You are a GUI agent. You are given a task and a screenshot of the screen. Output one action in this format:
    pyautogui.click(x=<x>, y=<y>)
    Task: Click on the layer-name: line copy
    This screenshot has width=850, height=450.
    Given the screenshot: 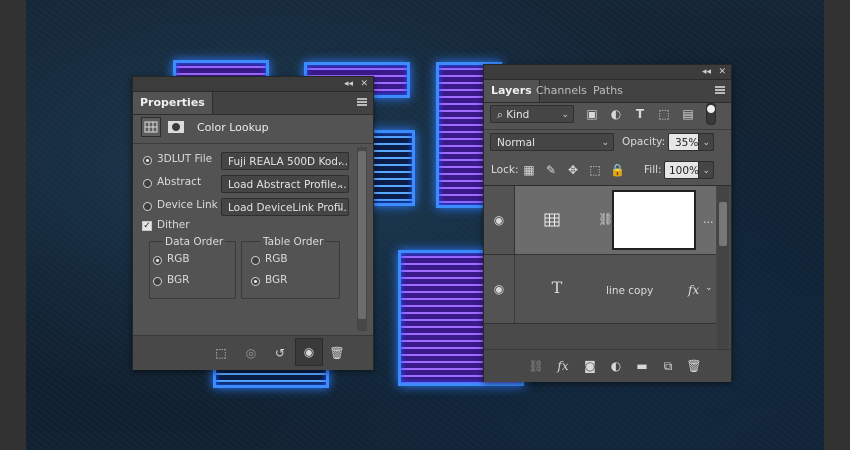 What is the action you would take?
    pyautogui.click(x=629, y=291)
    